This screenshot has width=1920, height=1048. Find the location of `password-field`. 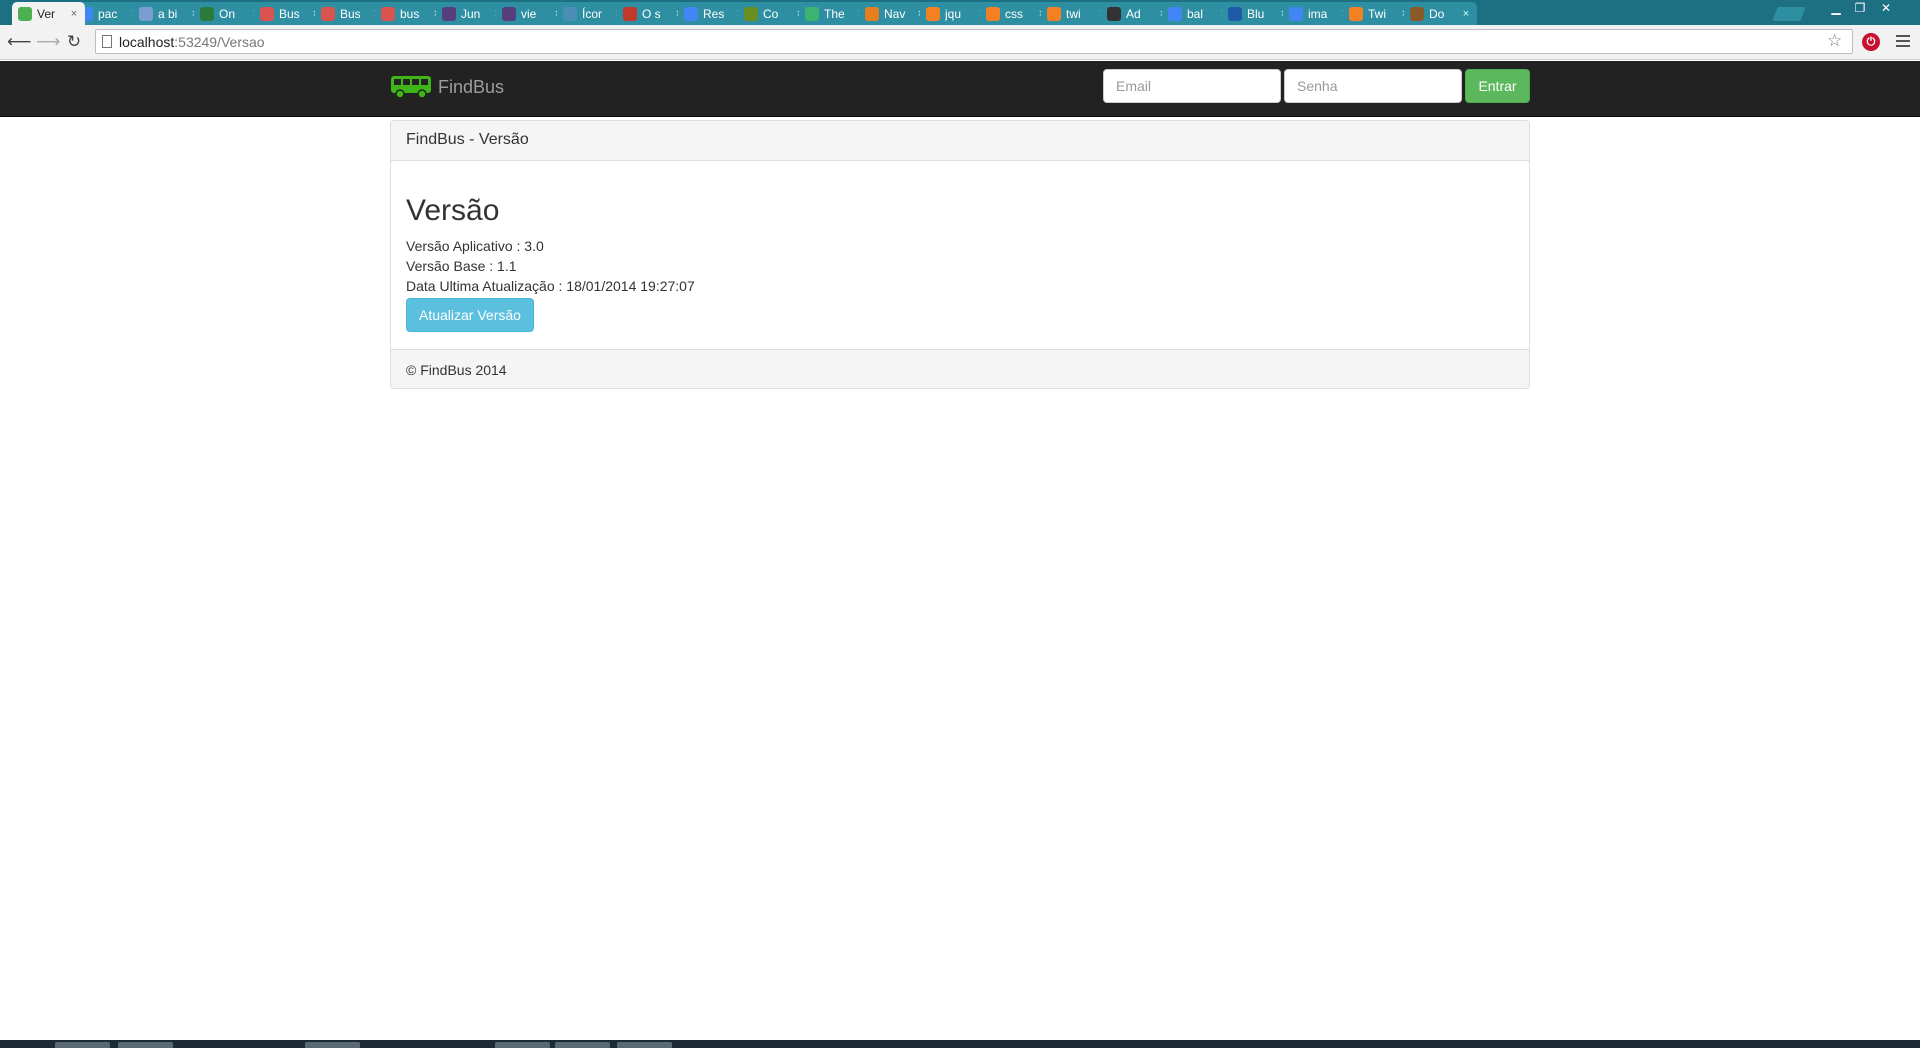

password-field is located at coordinates (1373, 86).